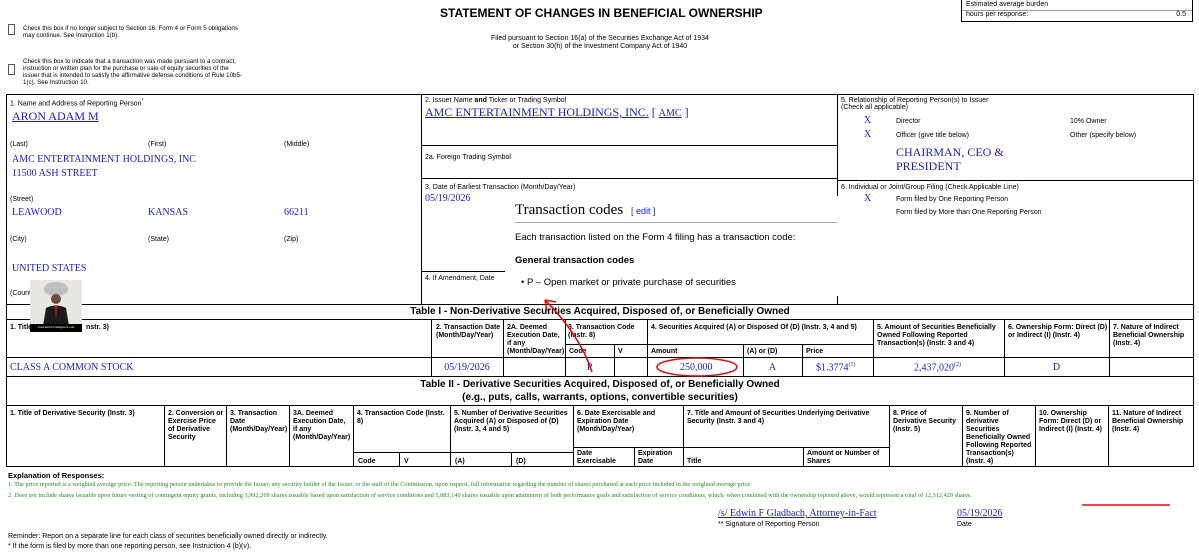  I want to click on annotation-circle-icon, so click(697, 367).